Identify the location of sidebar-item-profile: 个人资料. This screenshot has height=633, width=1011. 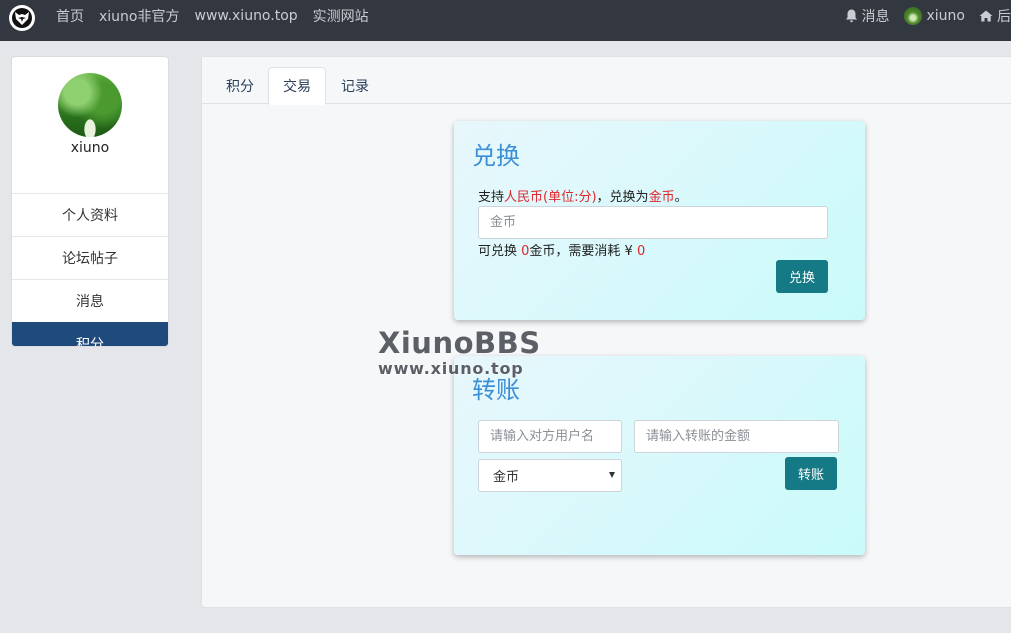
(90, 214).